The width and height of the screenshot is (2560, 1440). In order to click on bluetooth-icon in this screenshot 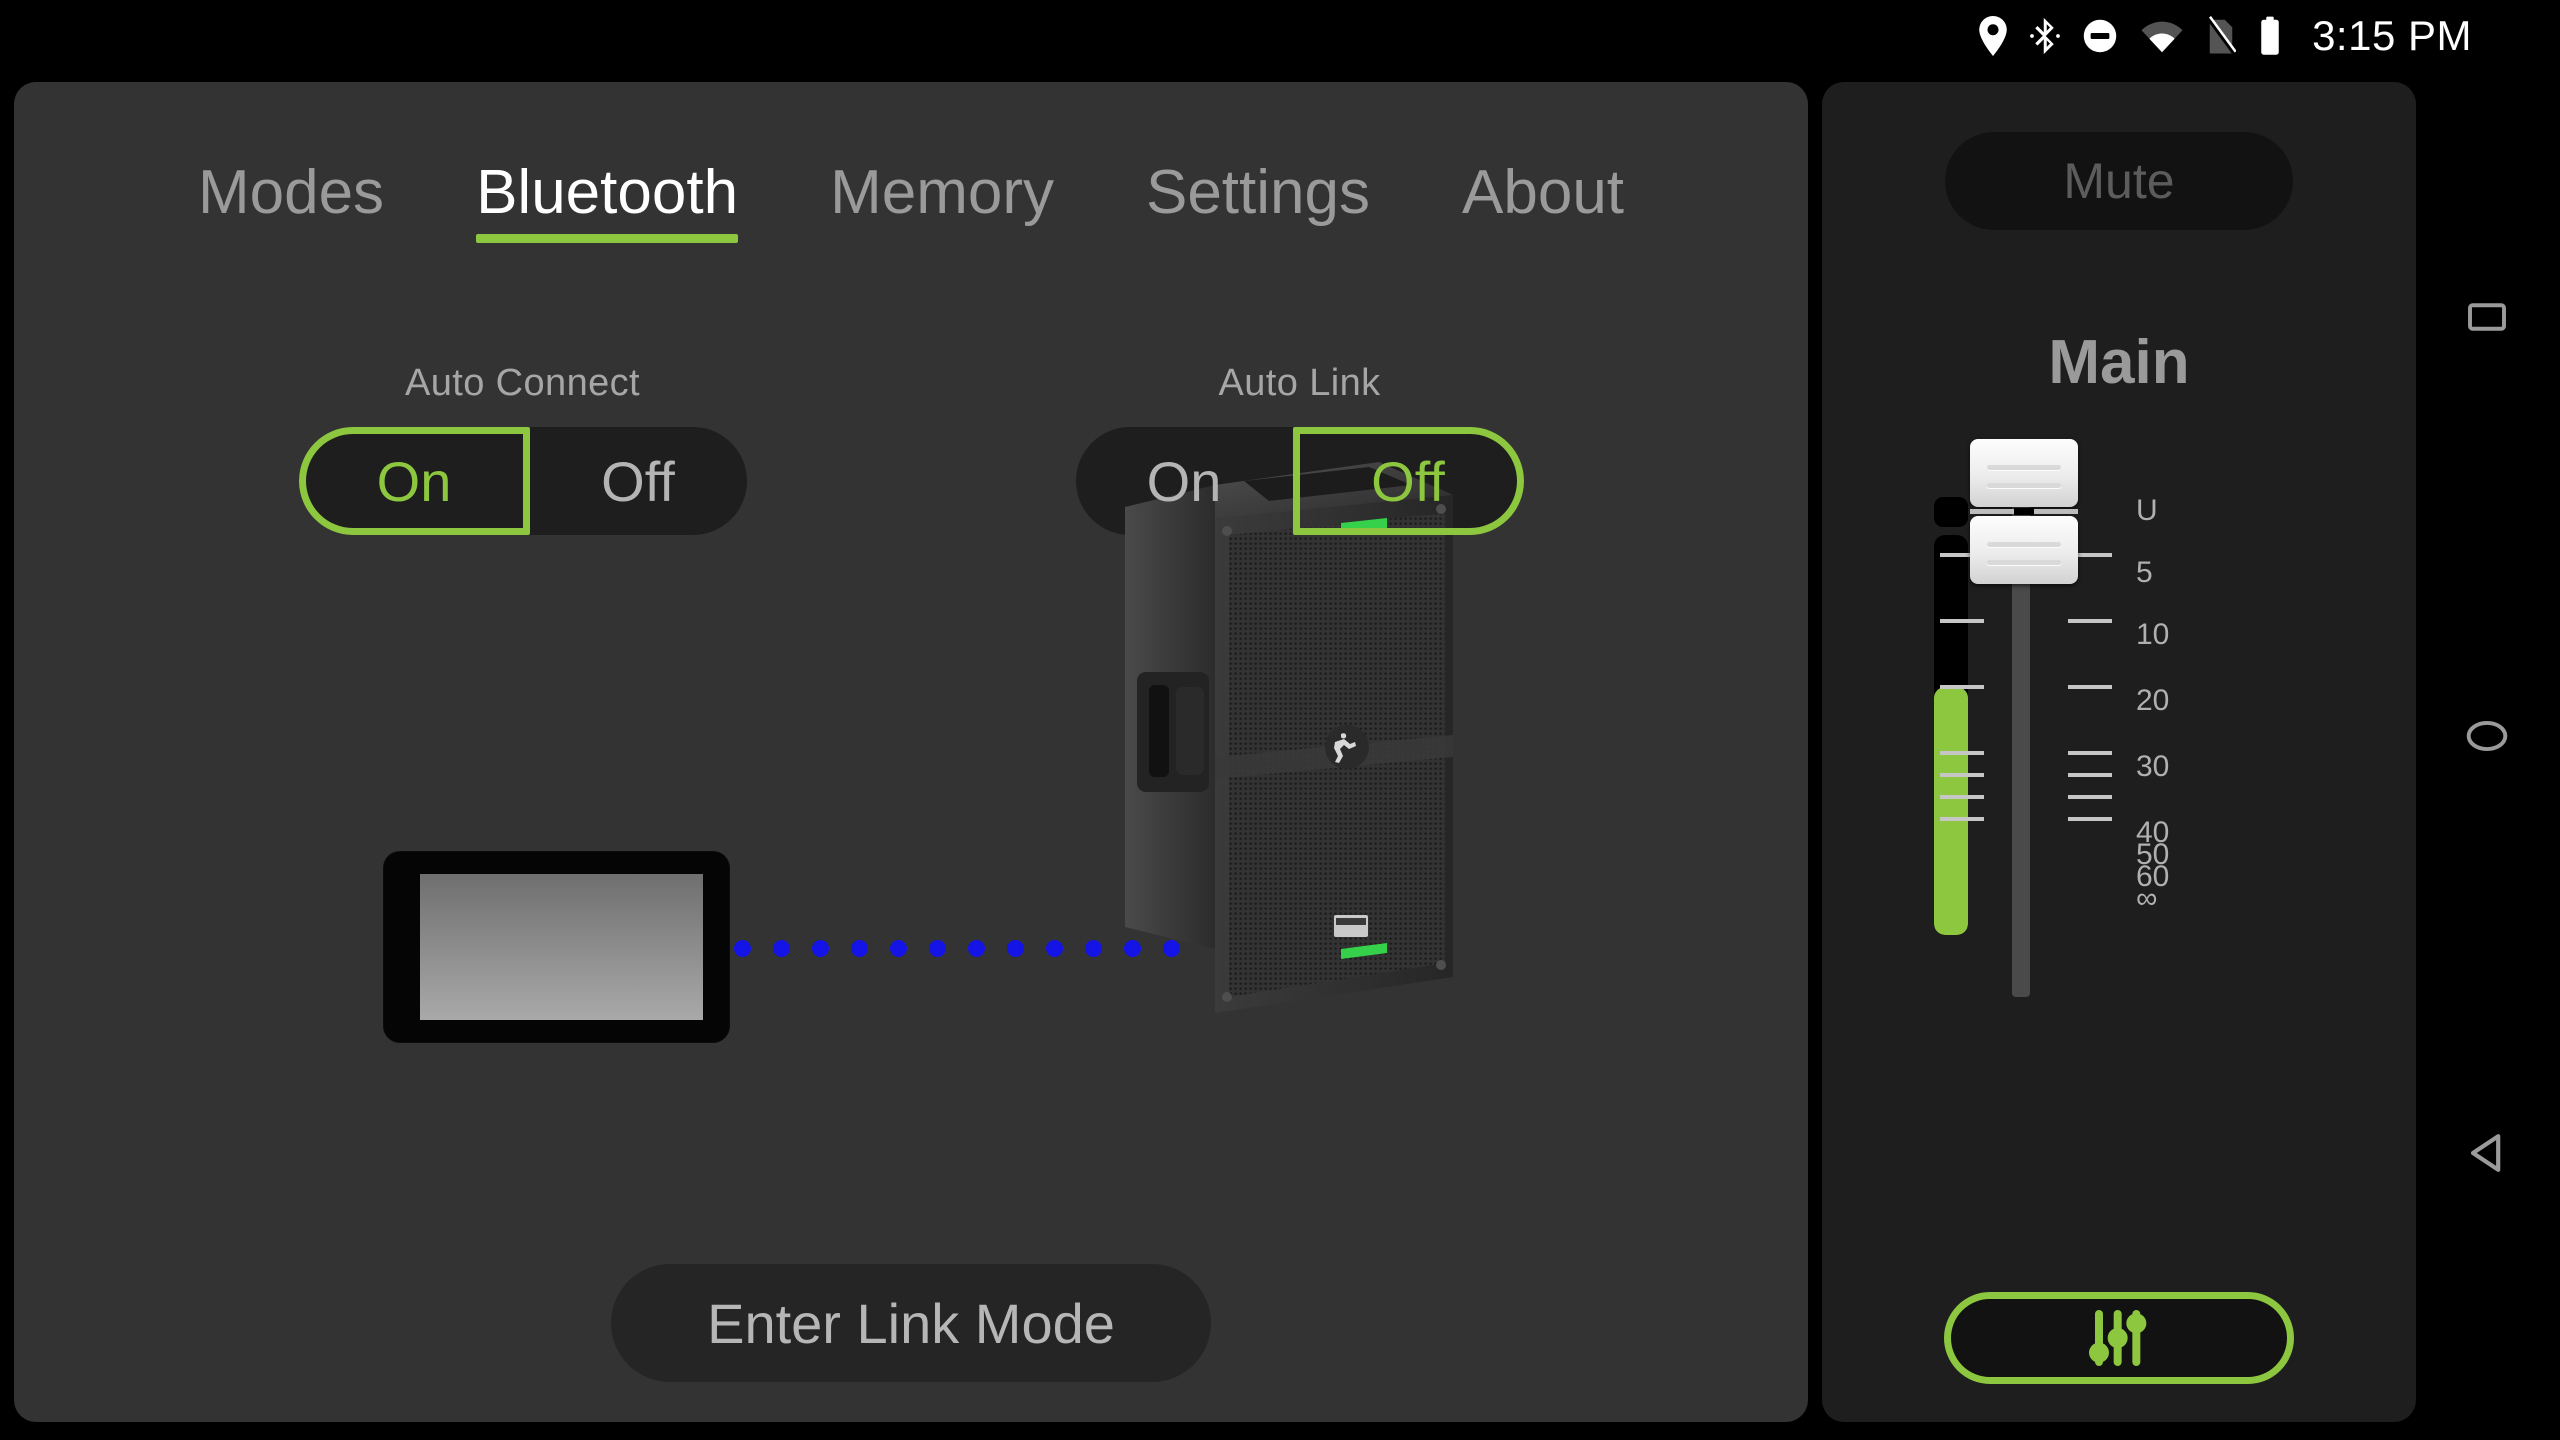, I will do `click(2045, 36)`.